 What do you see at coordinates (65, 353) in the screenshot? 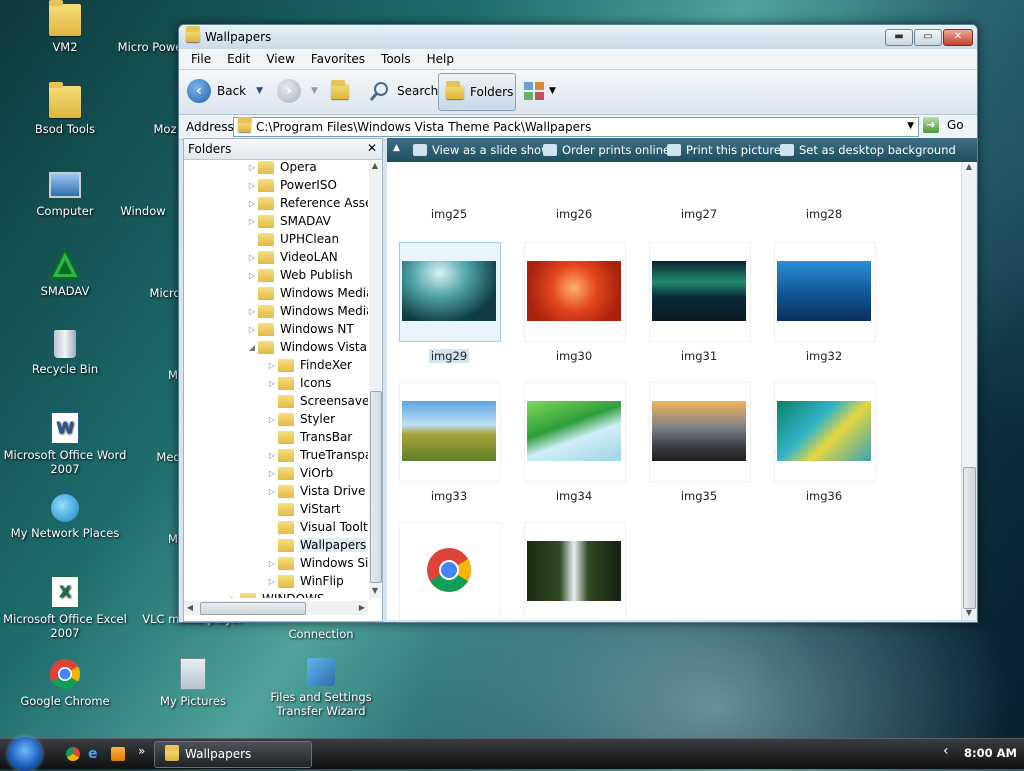
I see `desktop-icon-recycle-bin: Recycle Bin` at bounding box center [65, 353].